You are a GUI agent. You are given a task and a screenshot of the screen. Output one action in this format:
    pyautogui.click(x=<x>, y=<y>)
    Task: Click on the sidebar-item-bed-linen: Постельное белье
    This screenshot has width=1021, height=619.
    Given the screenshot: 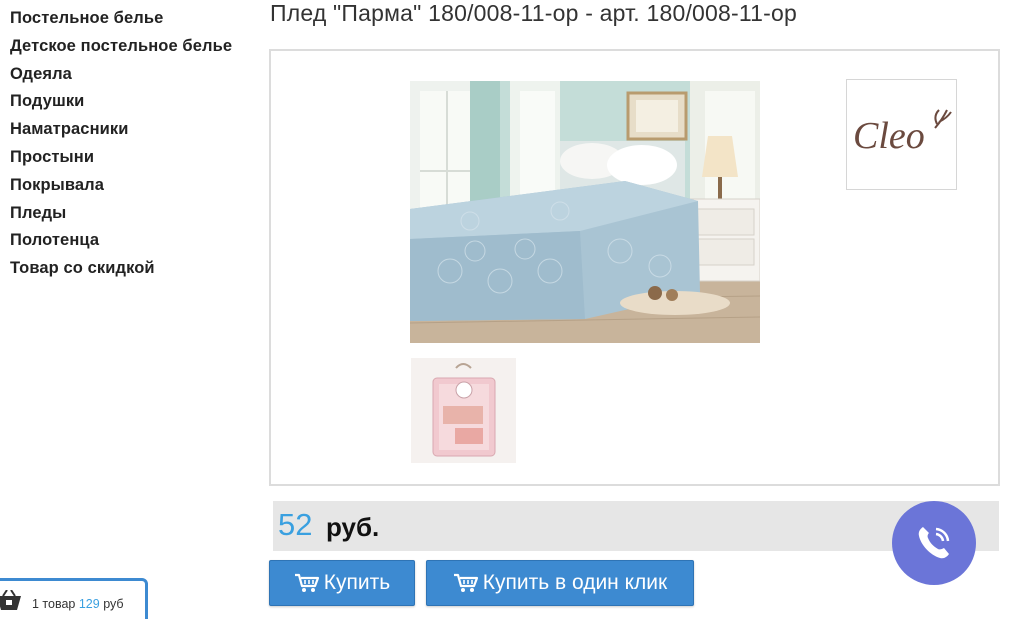 What is the action you would take?
    pyautogui.click(x=135, y=22)
    